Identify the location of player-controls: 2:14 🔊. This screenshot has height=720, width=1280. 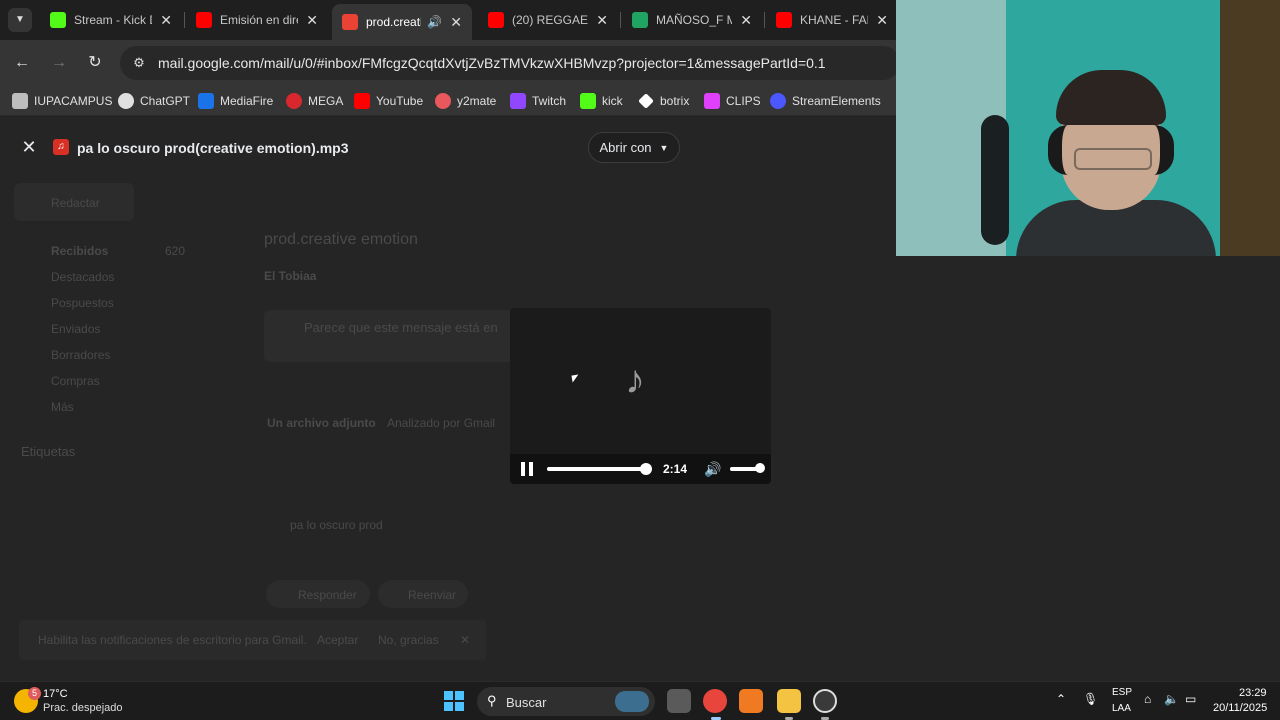
(640, 469).